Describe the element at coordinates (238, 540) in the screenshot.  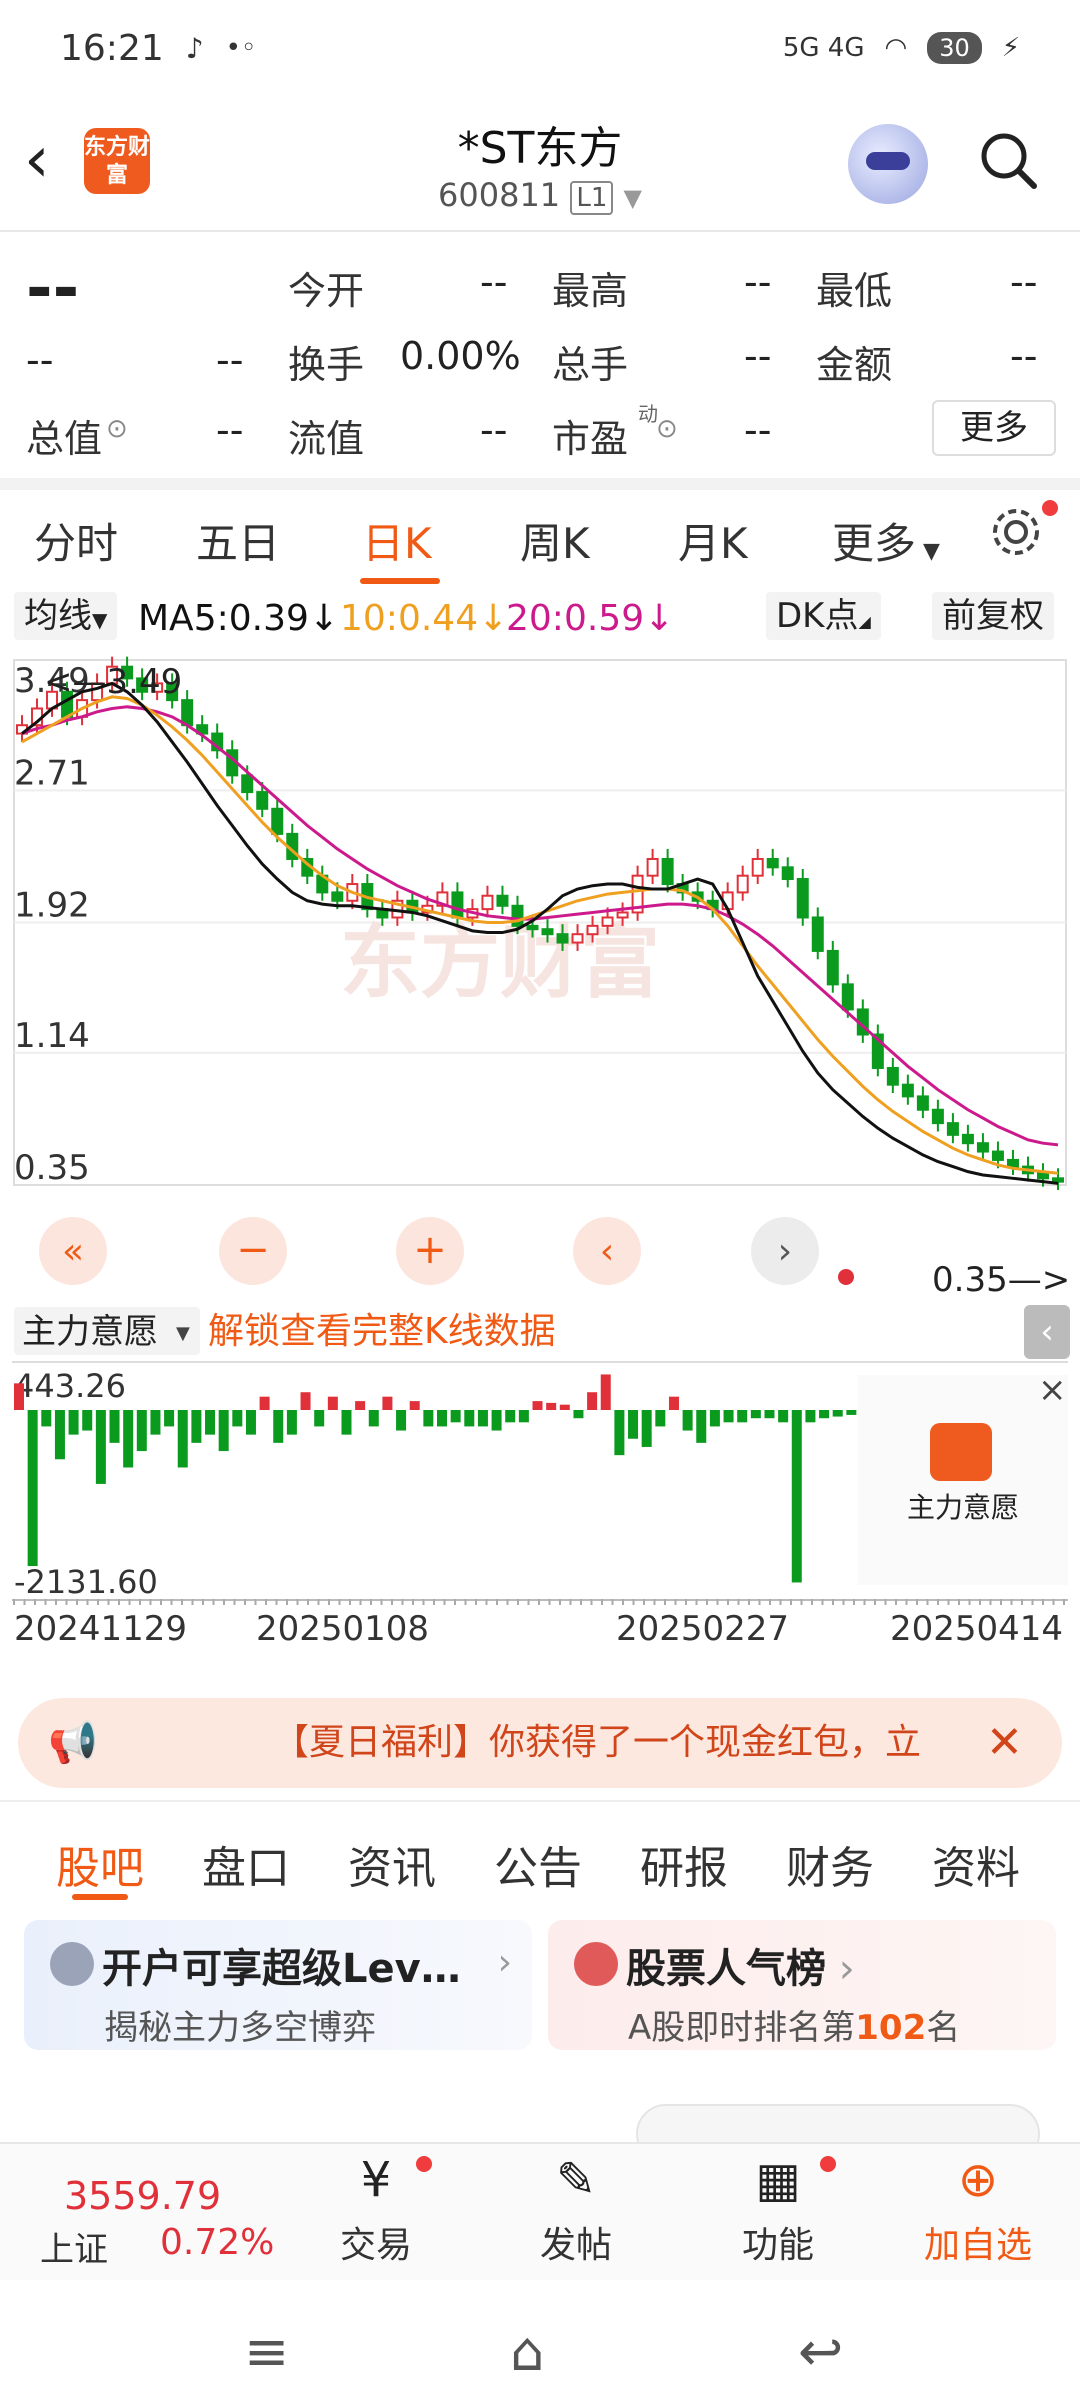
I see `tab-five-day: 五日` at that location.